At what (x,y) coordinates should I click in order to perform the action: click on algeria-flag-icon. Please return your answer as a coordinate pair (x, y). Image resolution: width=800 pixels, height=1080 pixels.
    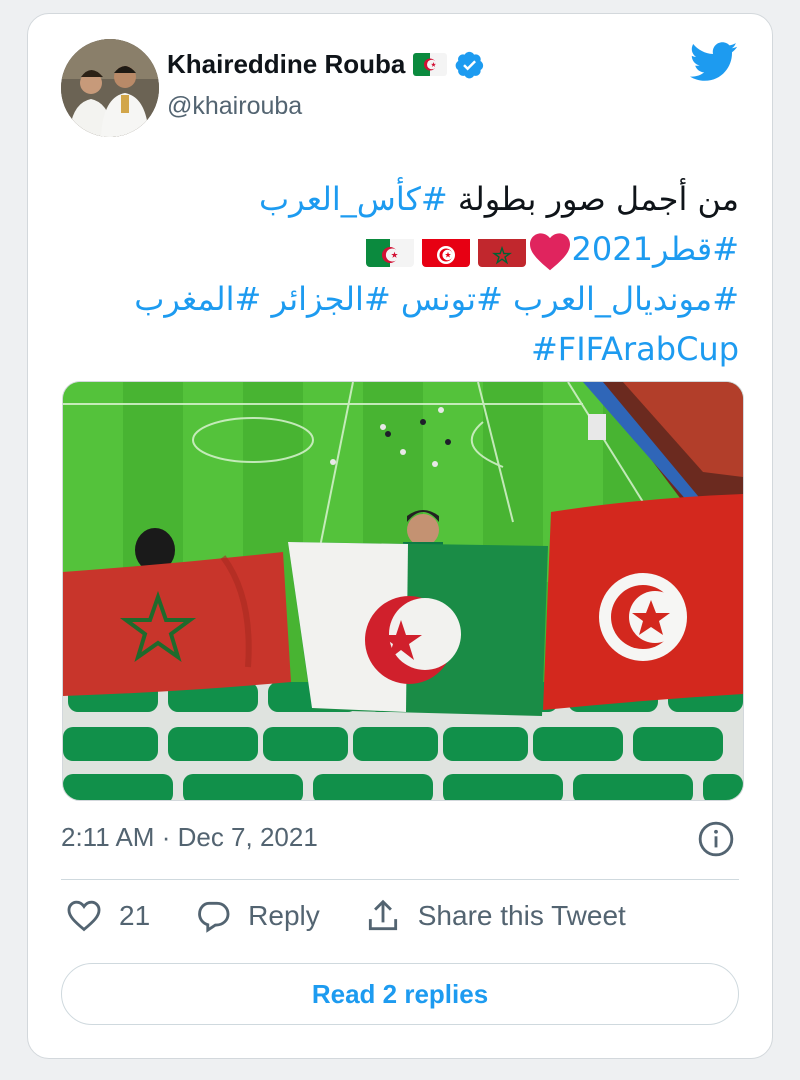
    Looking at the image, I should click on (430, 64).